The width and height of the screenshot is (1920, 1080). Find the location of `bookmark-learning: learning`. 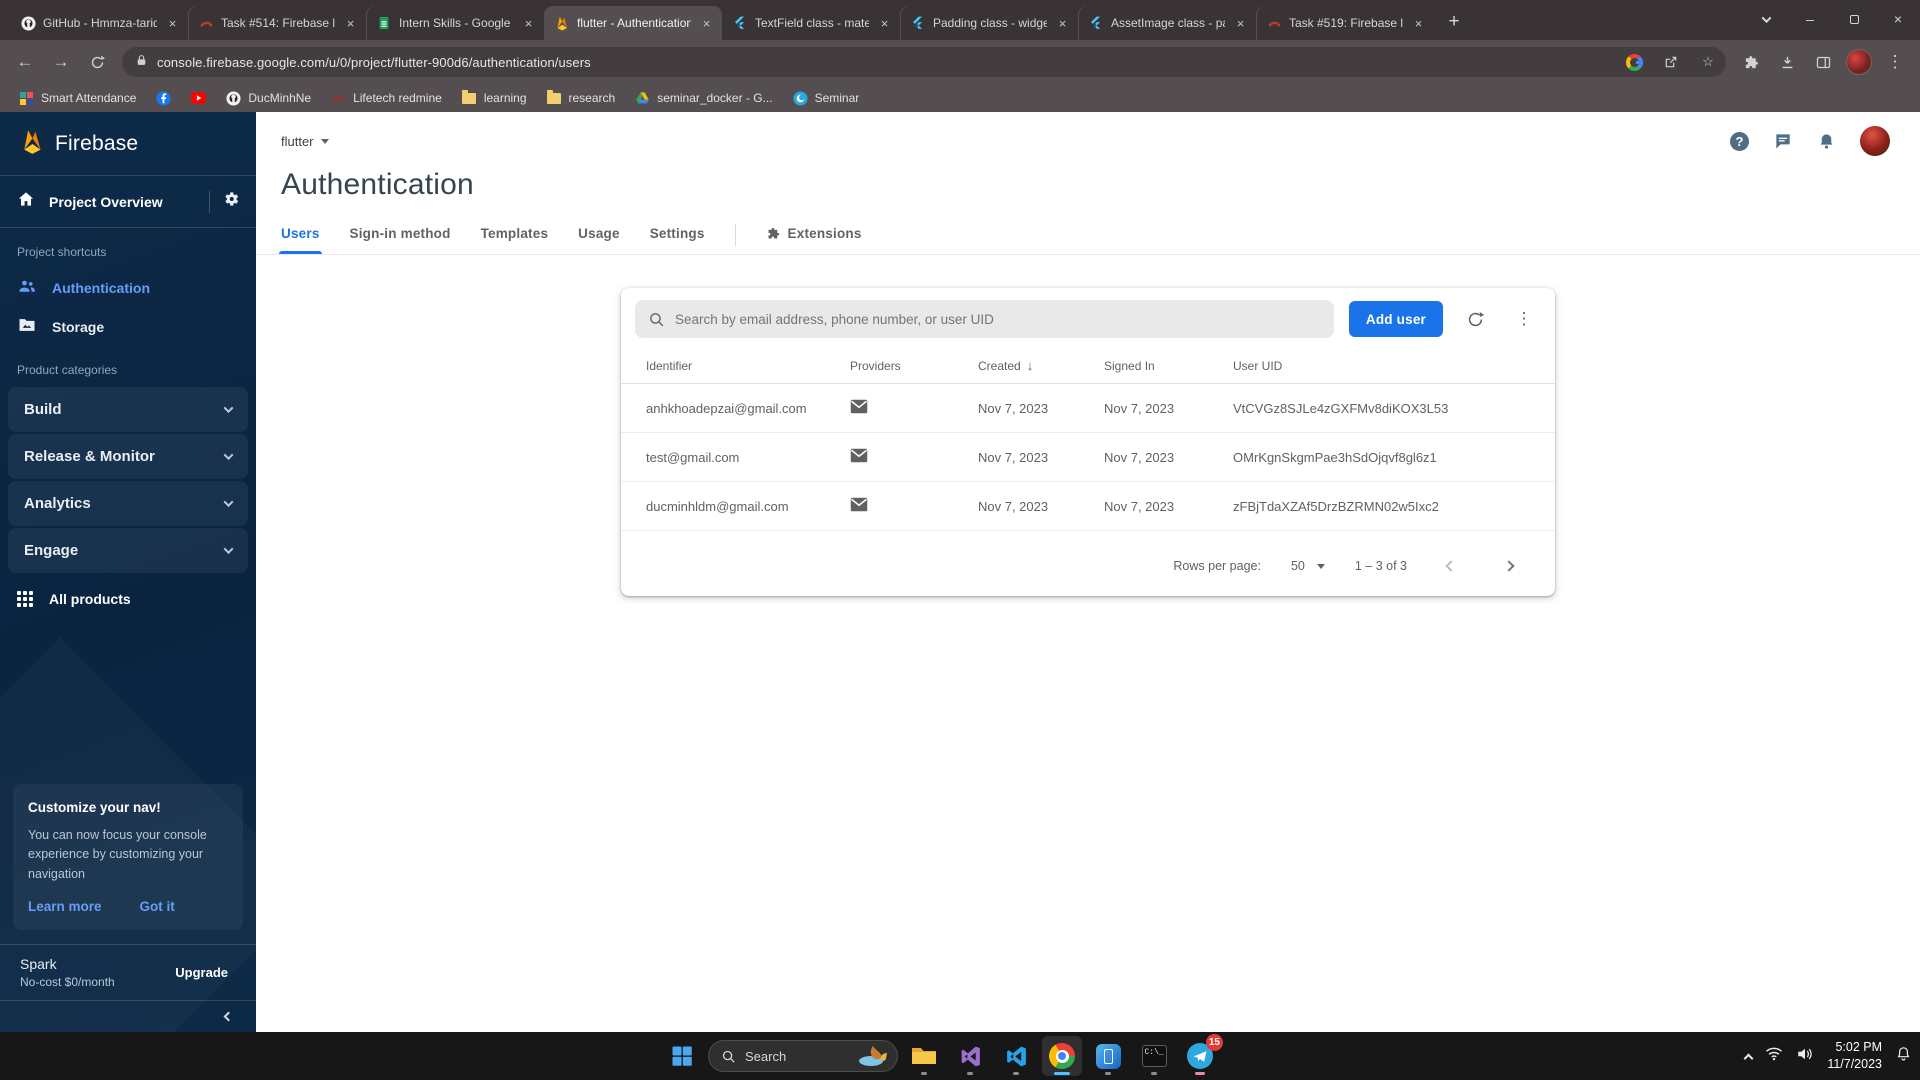

bookmark-learning: learning is located at coordinates (494, 98).